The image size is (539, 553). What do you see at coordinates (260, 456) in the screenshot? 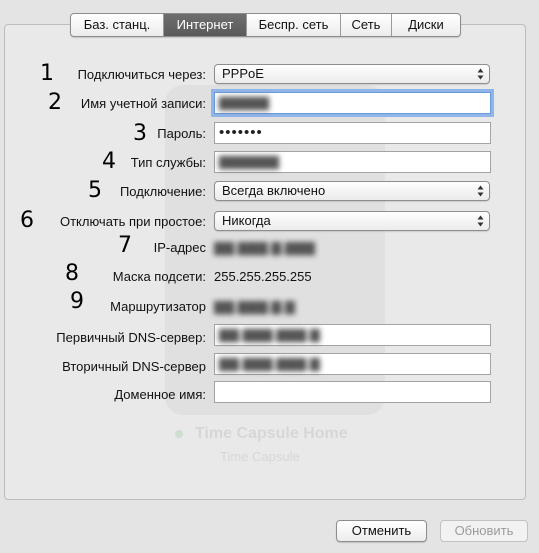
I see `watermark-subtitle: Time Capsule` at bounding box center [260, 456].